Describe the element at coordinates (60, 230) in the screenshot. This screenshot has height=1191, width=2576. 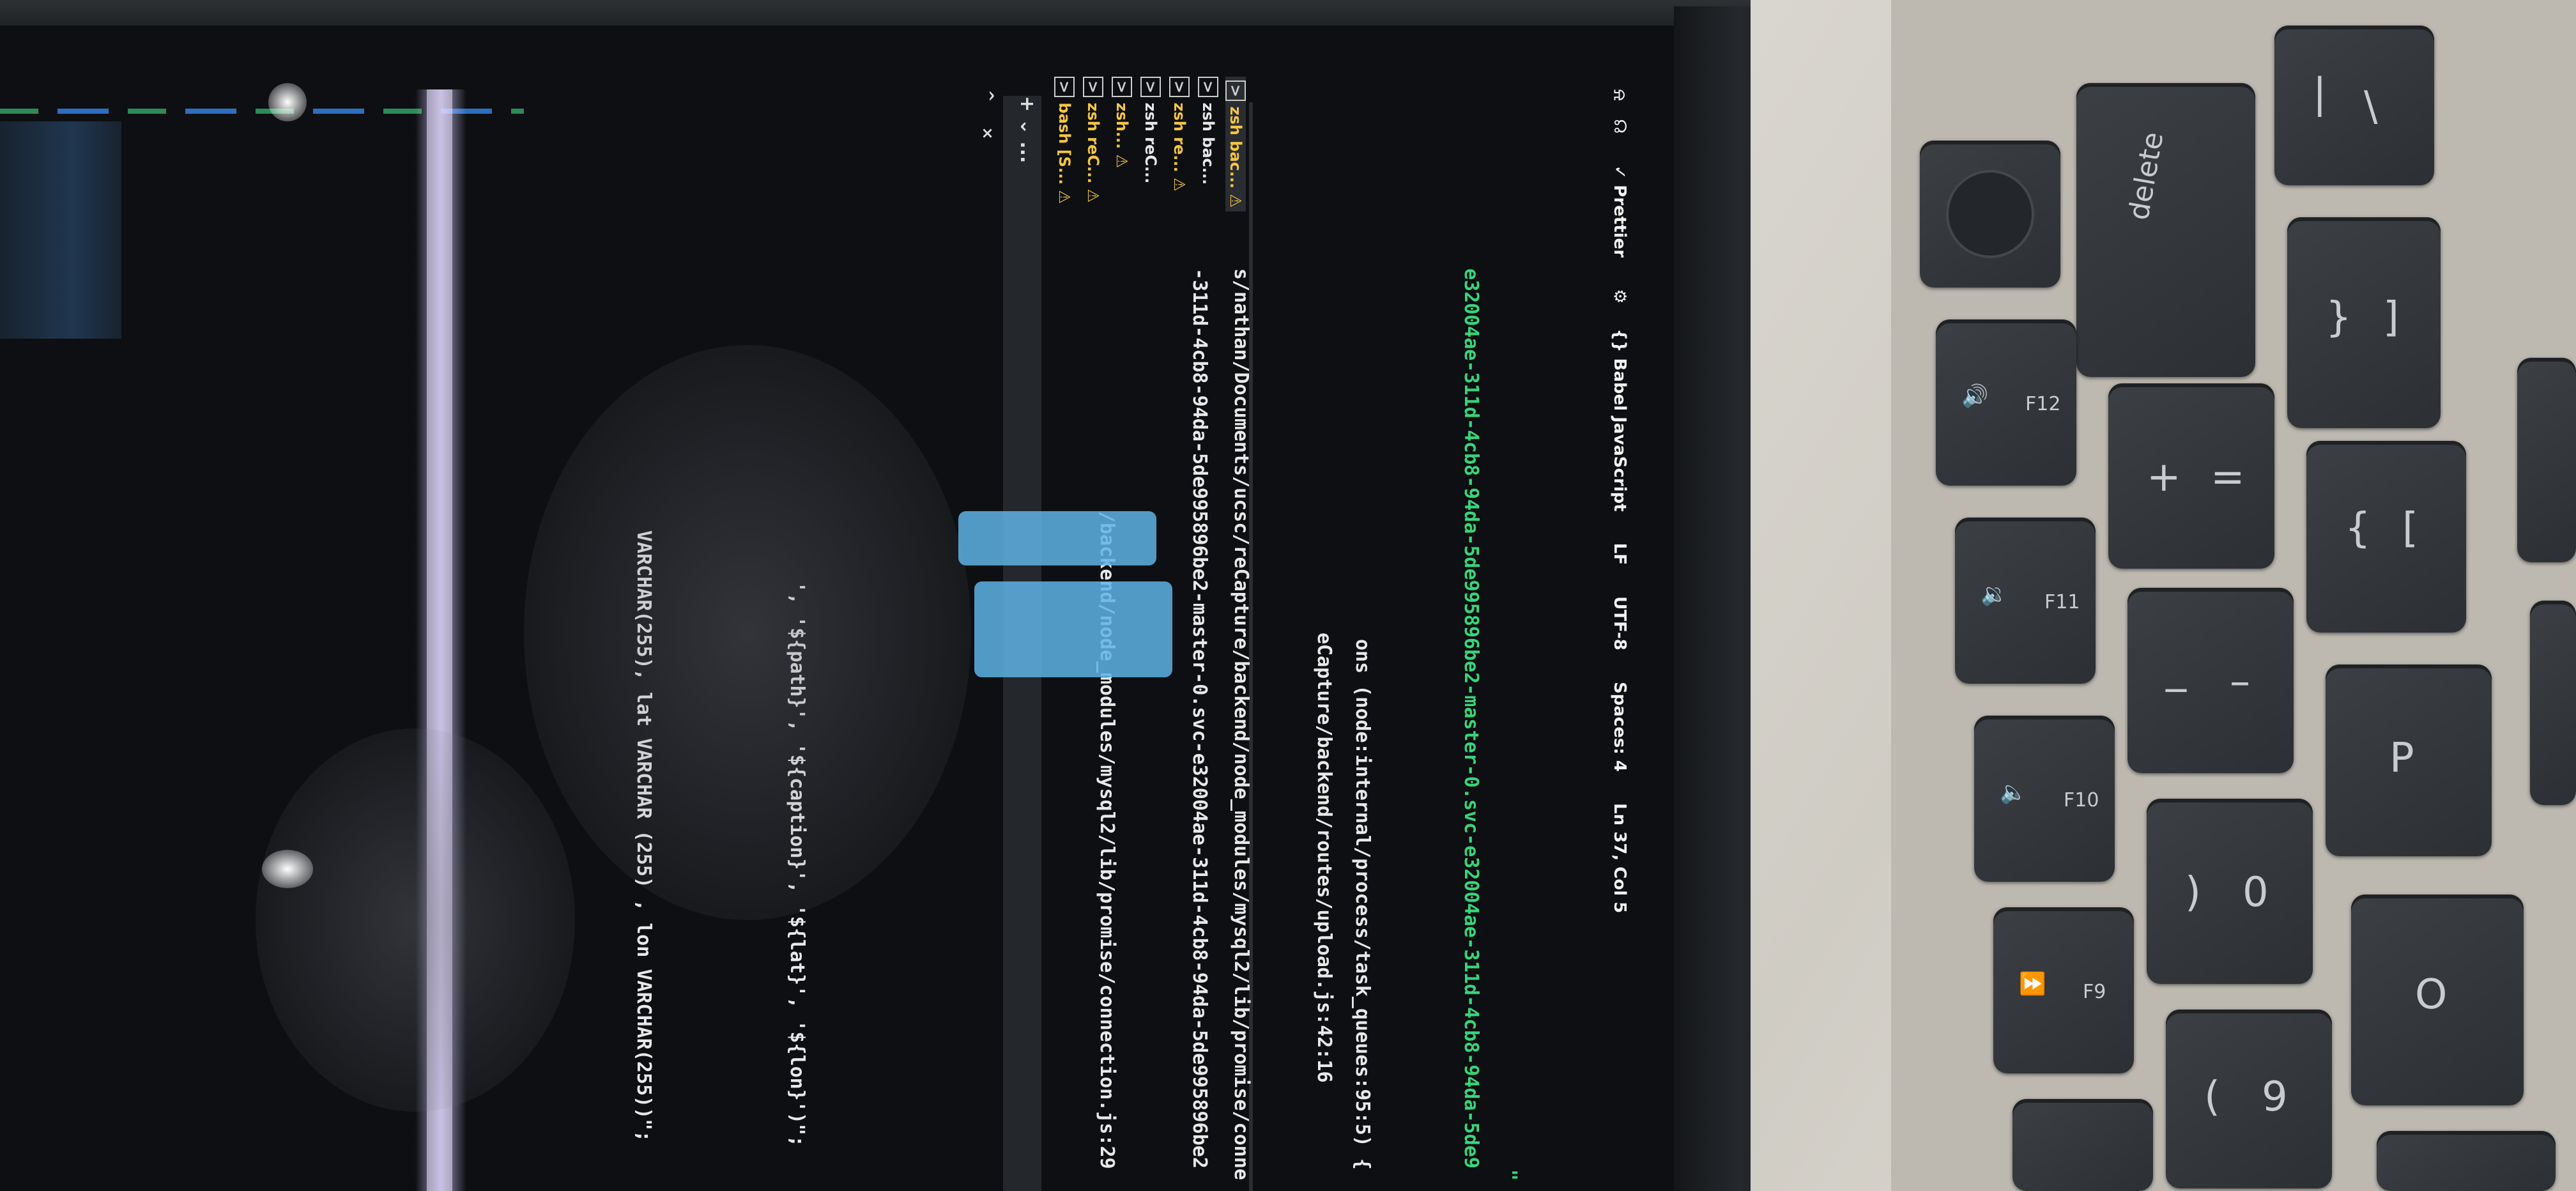
I see `minimap` at that location.